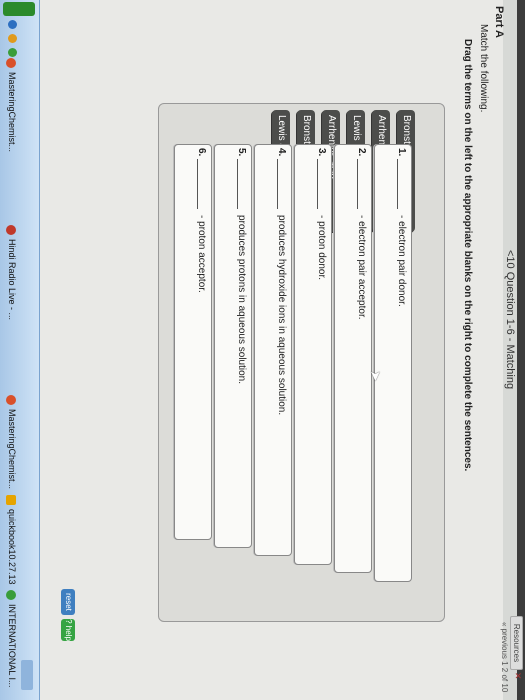 The height and width of the screenshot is (700, 525). Describe the element at coordinates (510, 320) in the screenshot. I see `page-title: <10 Question 1-6 - Matching` at that location.